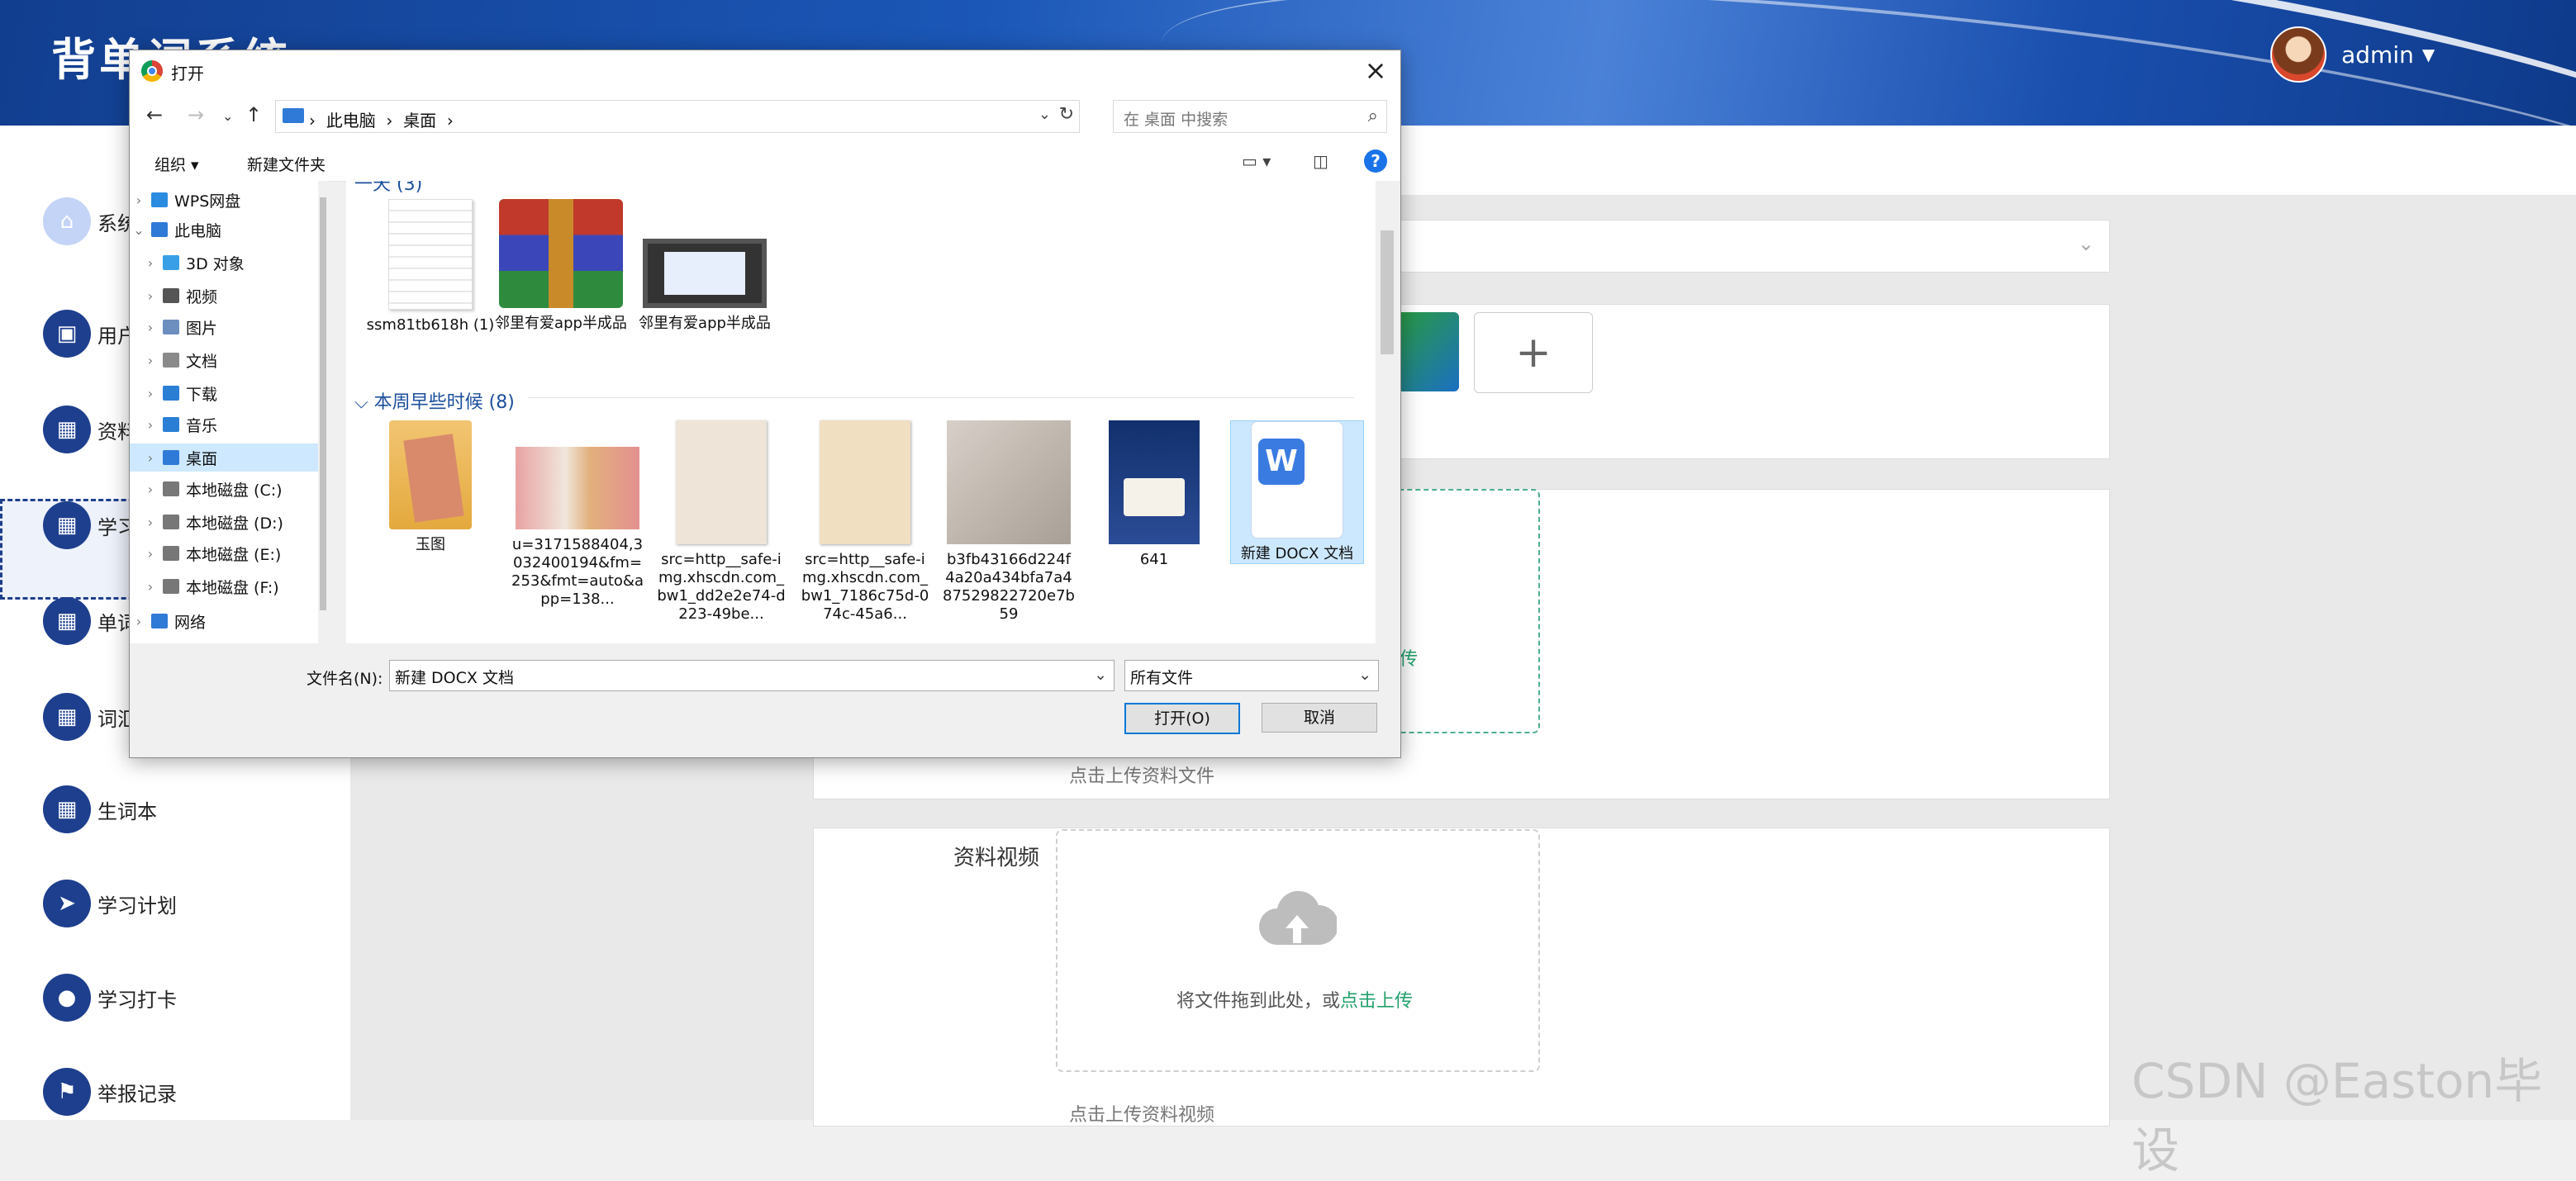 Image resolution: width=2576 pixels, height=1181 pixels. Describe the element at coordinates (677, 117) in the screenshot. I see `address-bar: › 此电脑 › 桌面 › ⌄ ↻` at that location.